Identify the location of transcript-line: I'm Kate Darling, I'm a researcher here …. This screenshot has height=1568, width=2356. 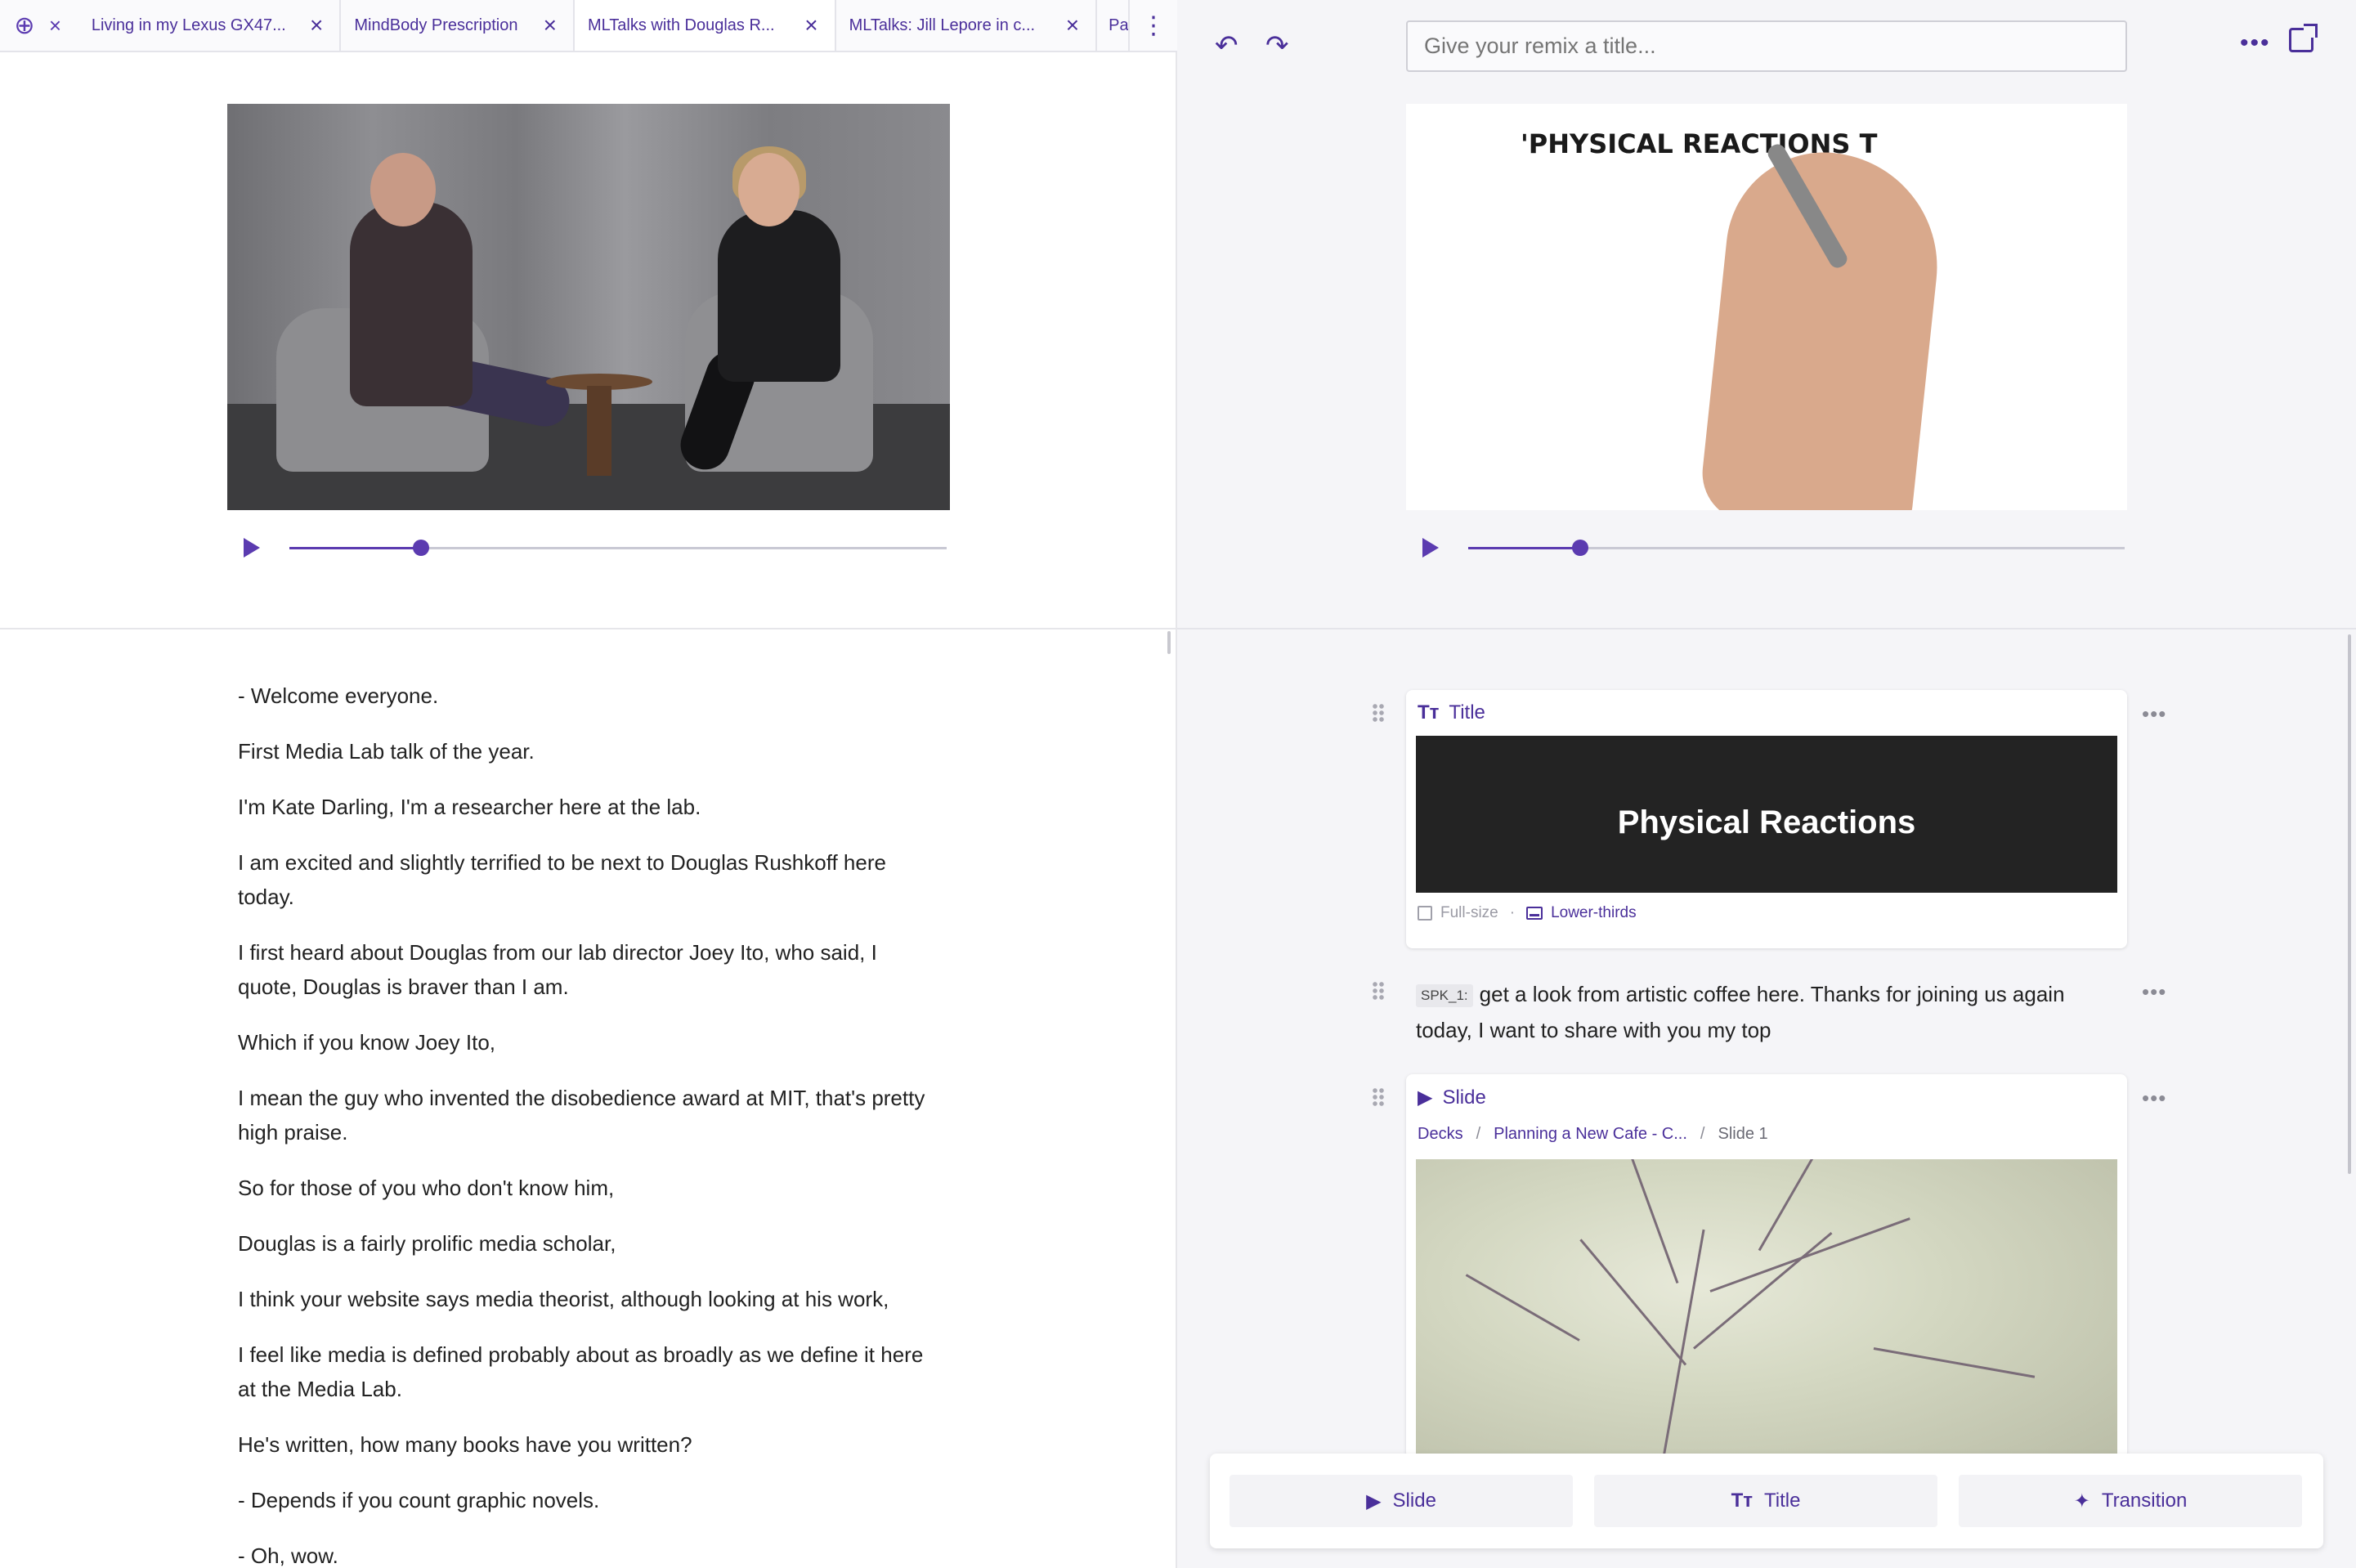
(589, 807).